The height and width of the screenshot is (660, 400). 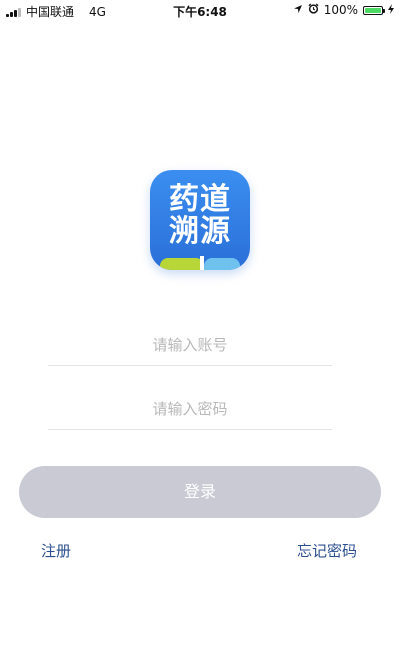 I want to click on logo-blue-bar, so click(x=222, y=264).